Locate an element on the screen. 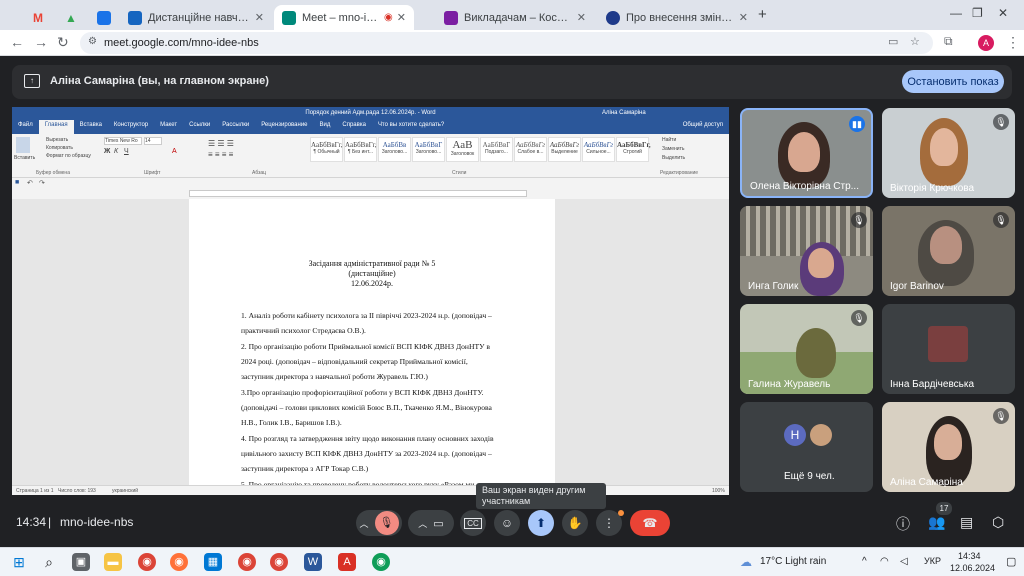  acrobat-icon: A is located at coordinates (347, 562).